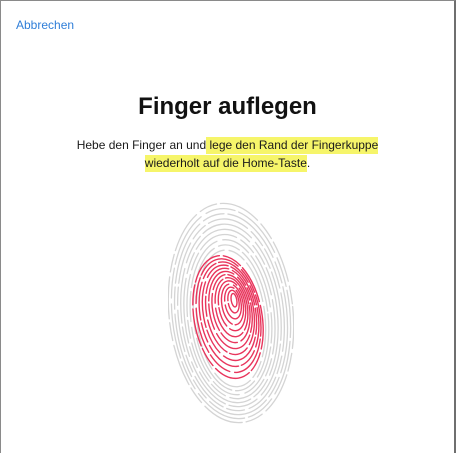  What do you see at coordinates (225, 163) in the screenshot?
I see `instruction-highlight-line2: wiederholt auf die Home-Taste` at bounding box center [225, 163].